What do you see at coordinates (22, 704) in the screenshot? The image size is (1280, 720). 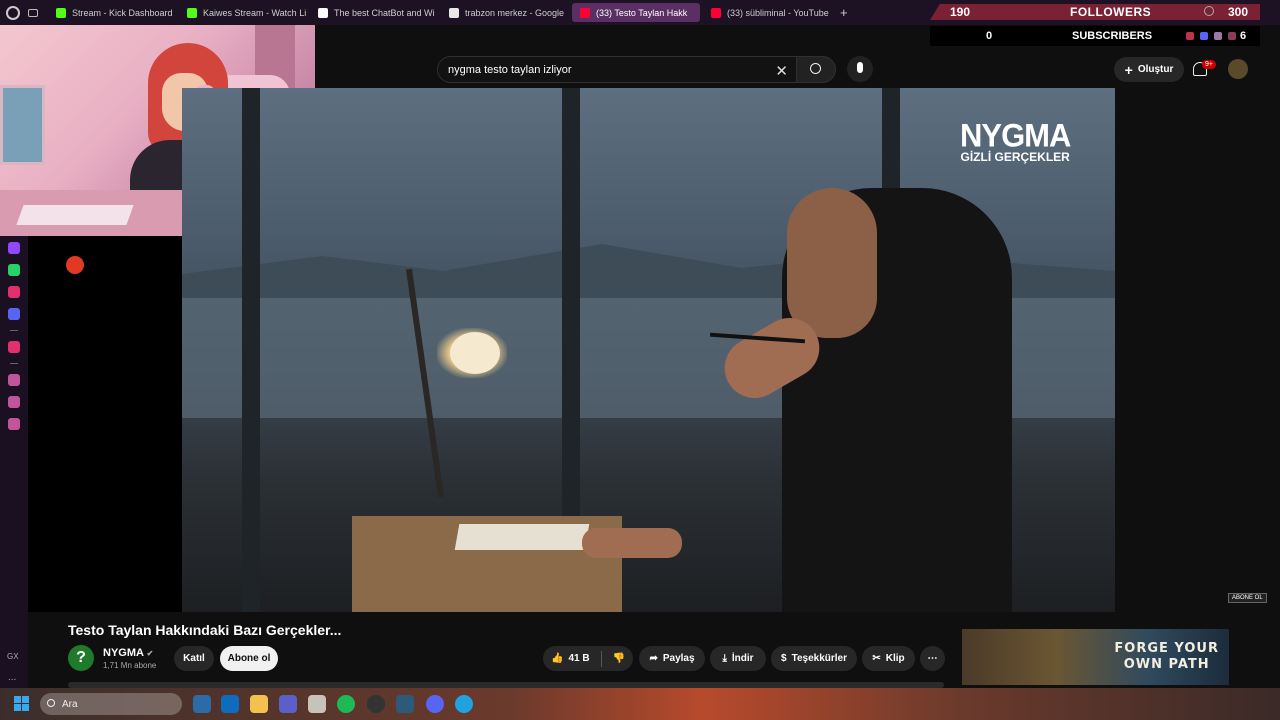 I see `windows-start-icon` at bounding box center [22, 704].